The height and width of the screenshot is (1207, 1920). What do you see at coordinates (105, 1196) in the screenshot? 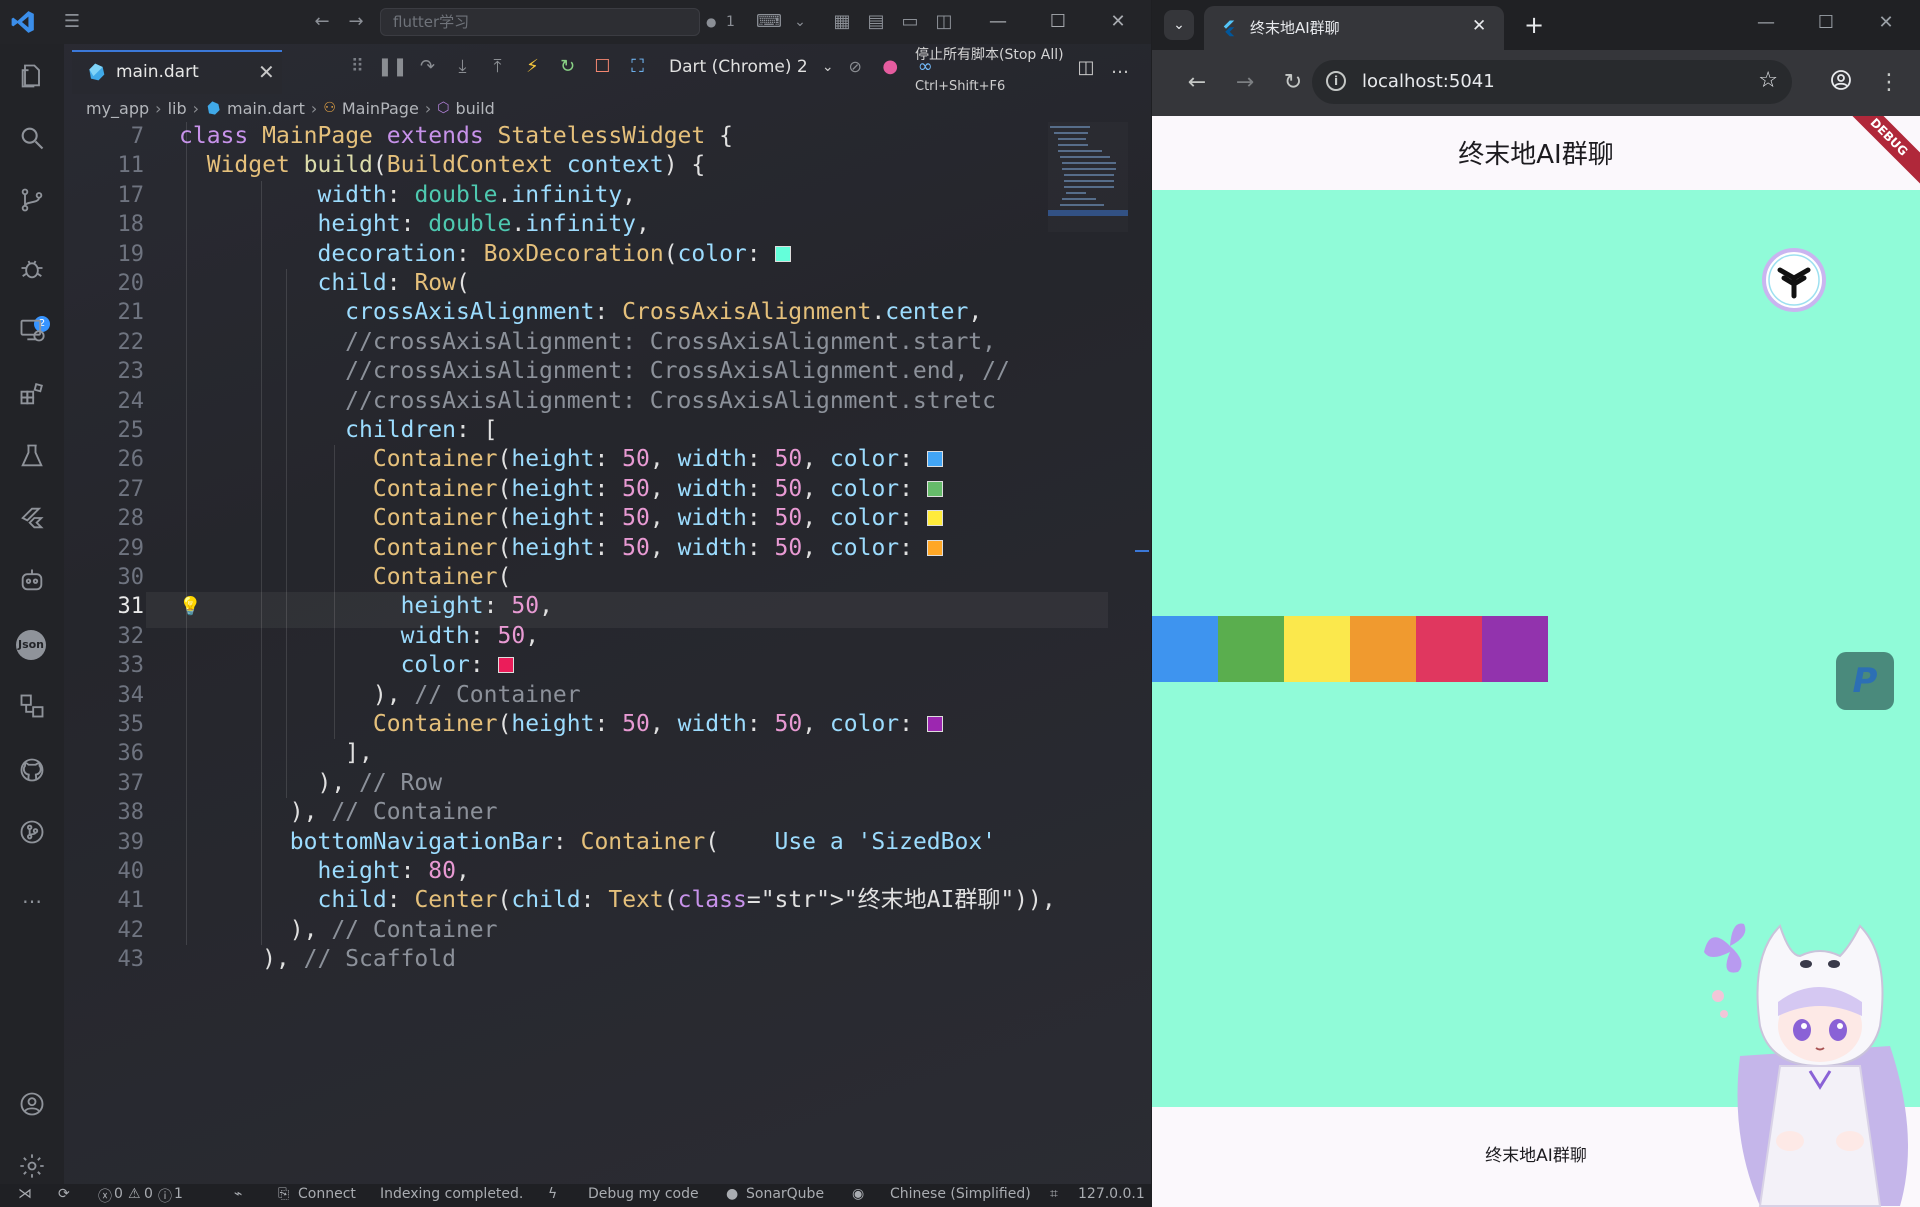
I see `error-icon: ⓧ` at bounding box center [105, 1196].